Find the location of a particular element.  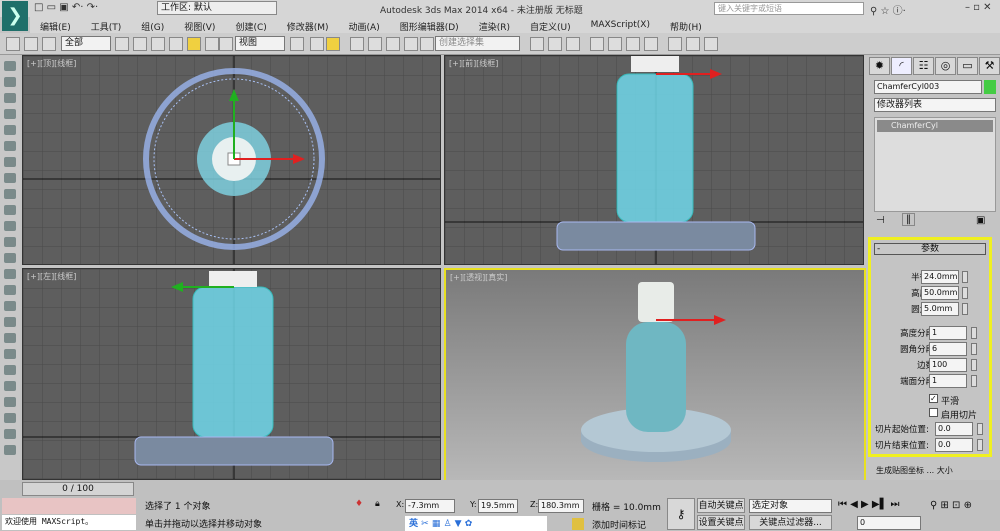

layer-manager-icon is located at coordinates (573, 44).